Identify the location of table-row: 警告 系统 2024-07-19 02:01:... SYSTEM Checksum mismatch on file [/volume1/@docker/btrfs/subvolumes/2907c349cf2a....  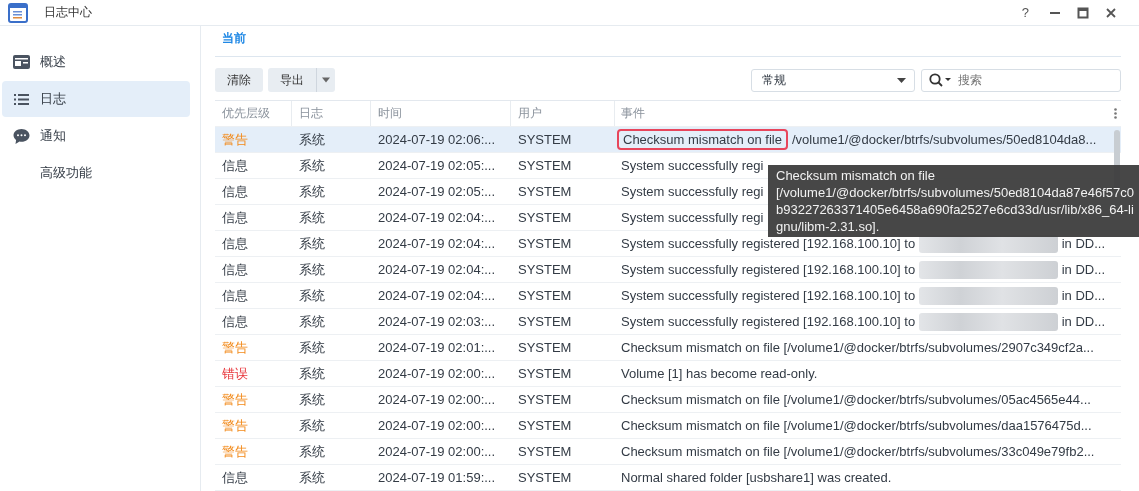
(668, 348).